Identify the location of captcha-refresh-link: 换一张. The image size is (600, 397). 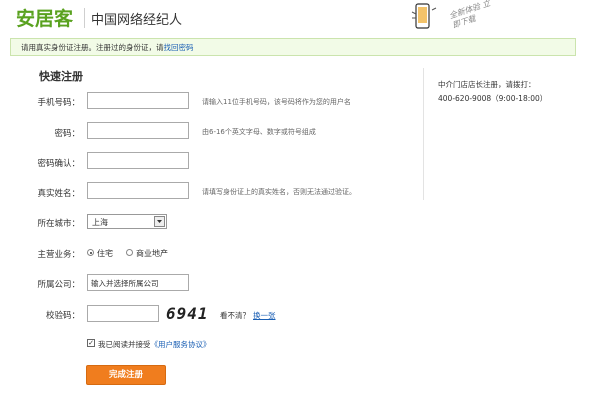
(264, 315).